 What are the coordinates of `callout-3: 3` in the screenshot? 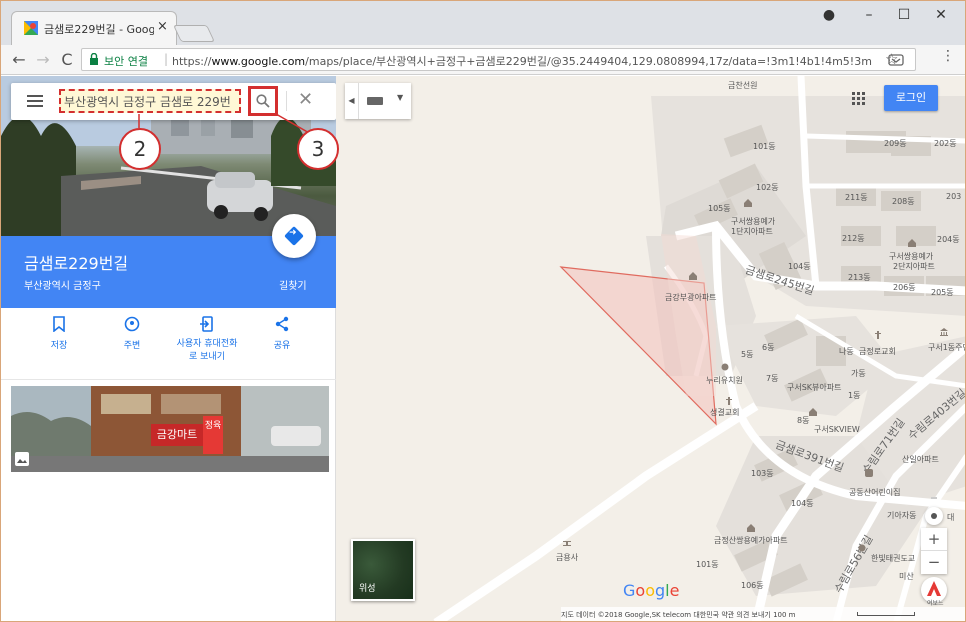 It's located at (318, 149).